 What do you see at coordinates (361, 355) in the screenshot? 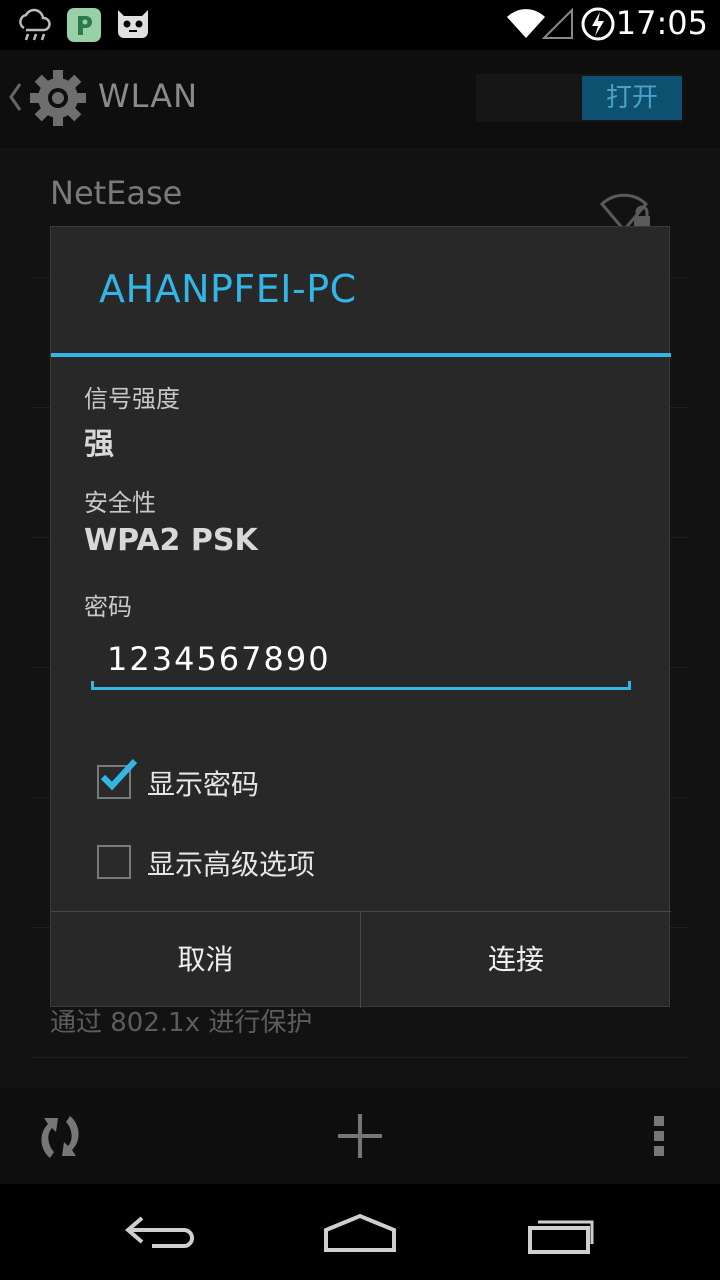
I see `title-divider` at bounding box center [361, 355].